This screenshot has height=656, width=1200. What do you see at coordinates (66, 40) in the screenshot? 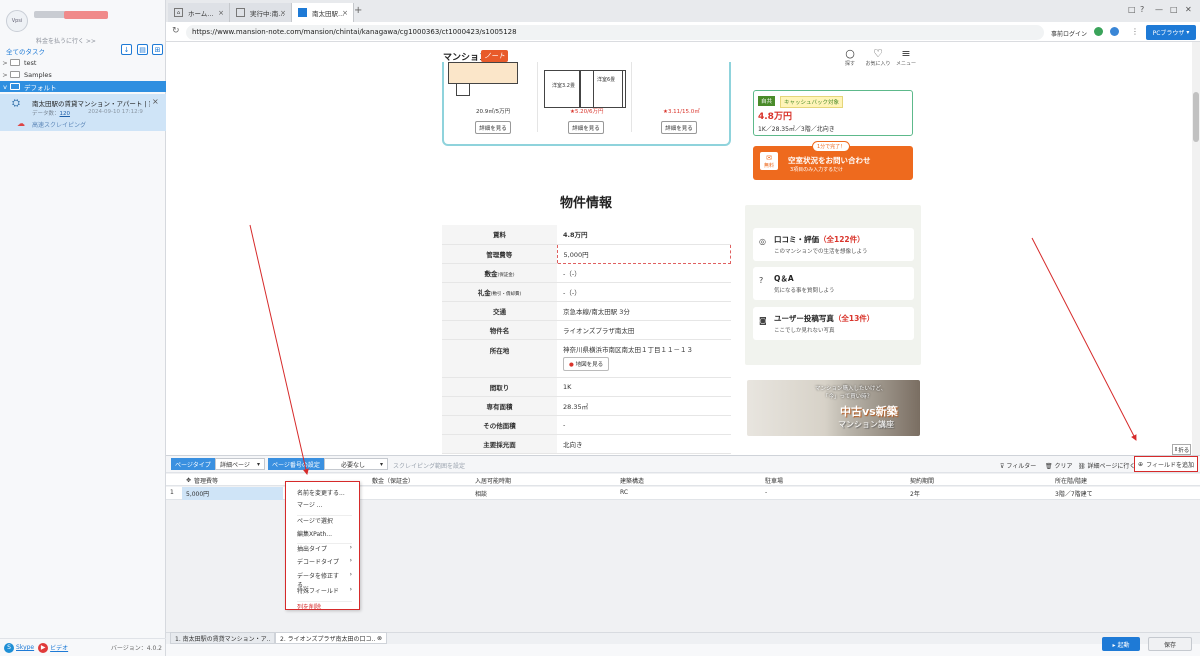
I see `pricing-link: 料金を払うに行く >>` at bounding box center [66, 40].